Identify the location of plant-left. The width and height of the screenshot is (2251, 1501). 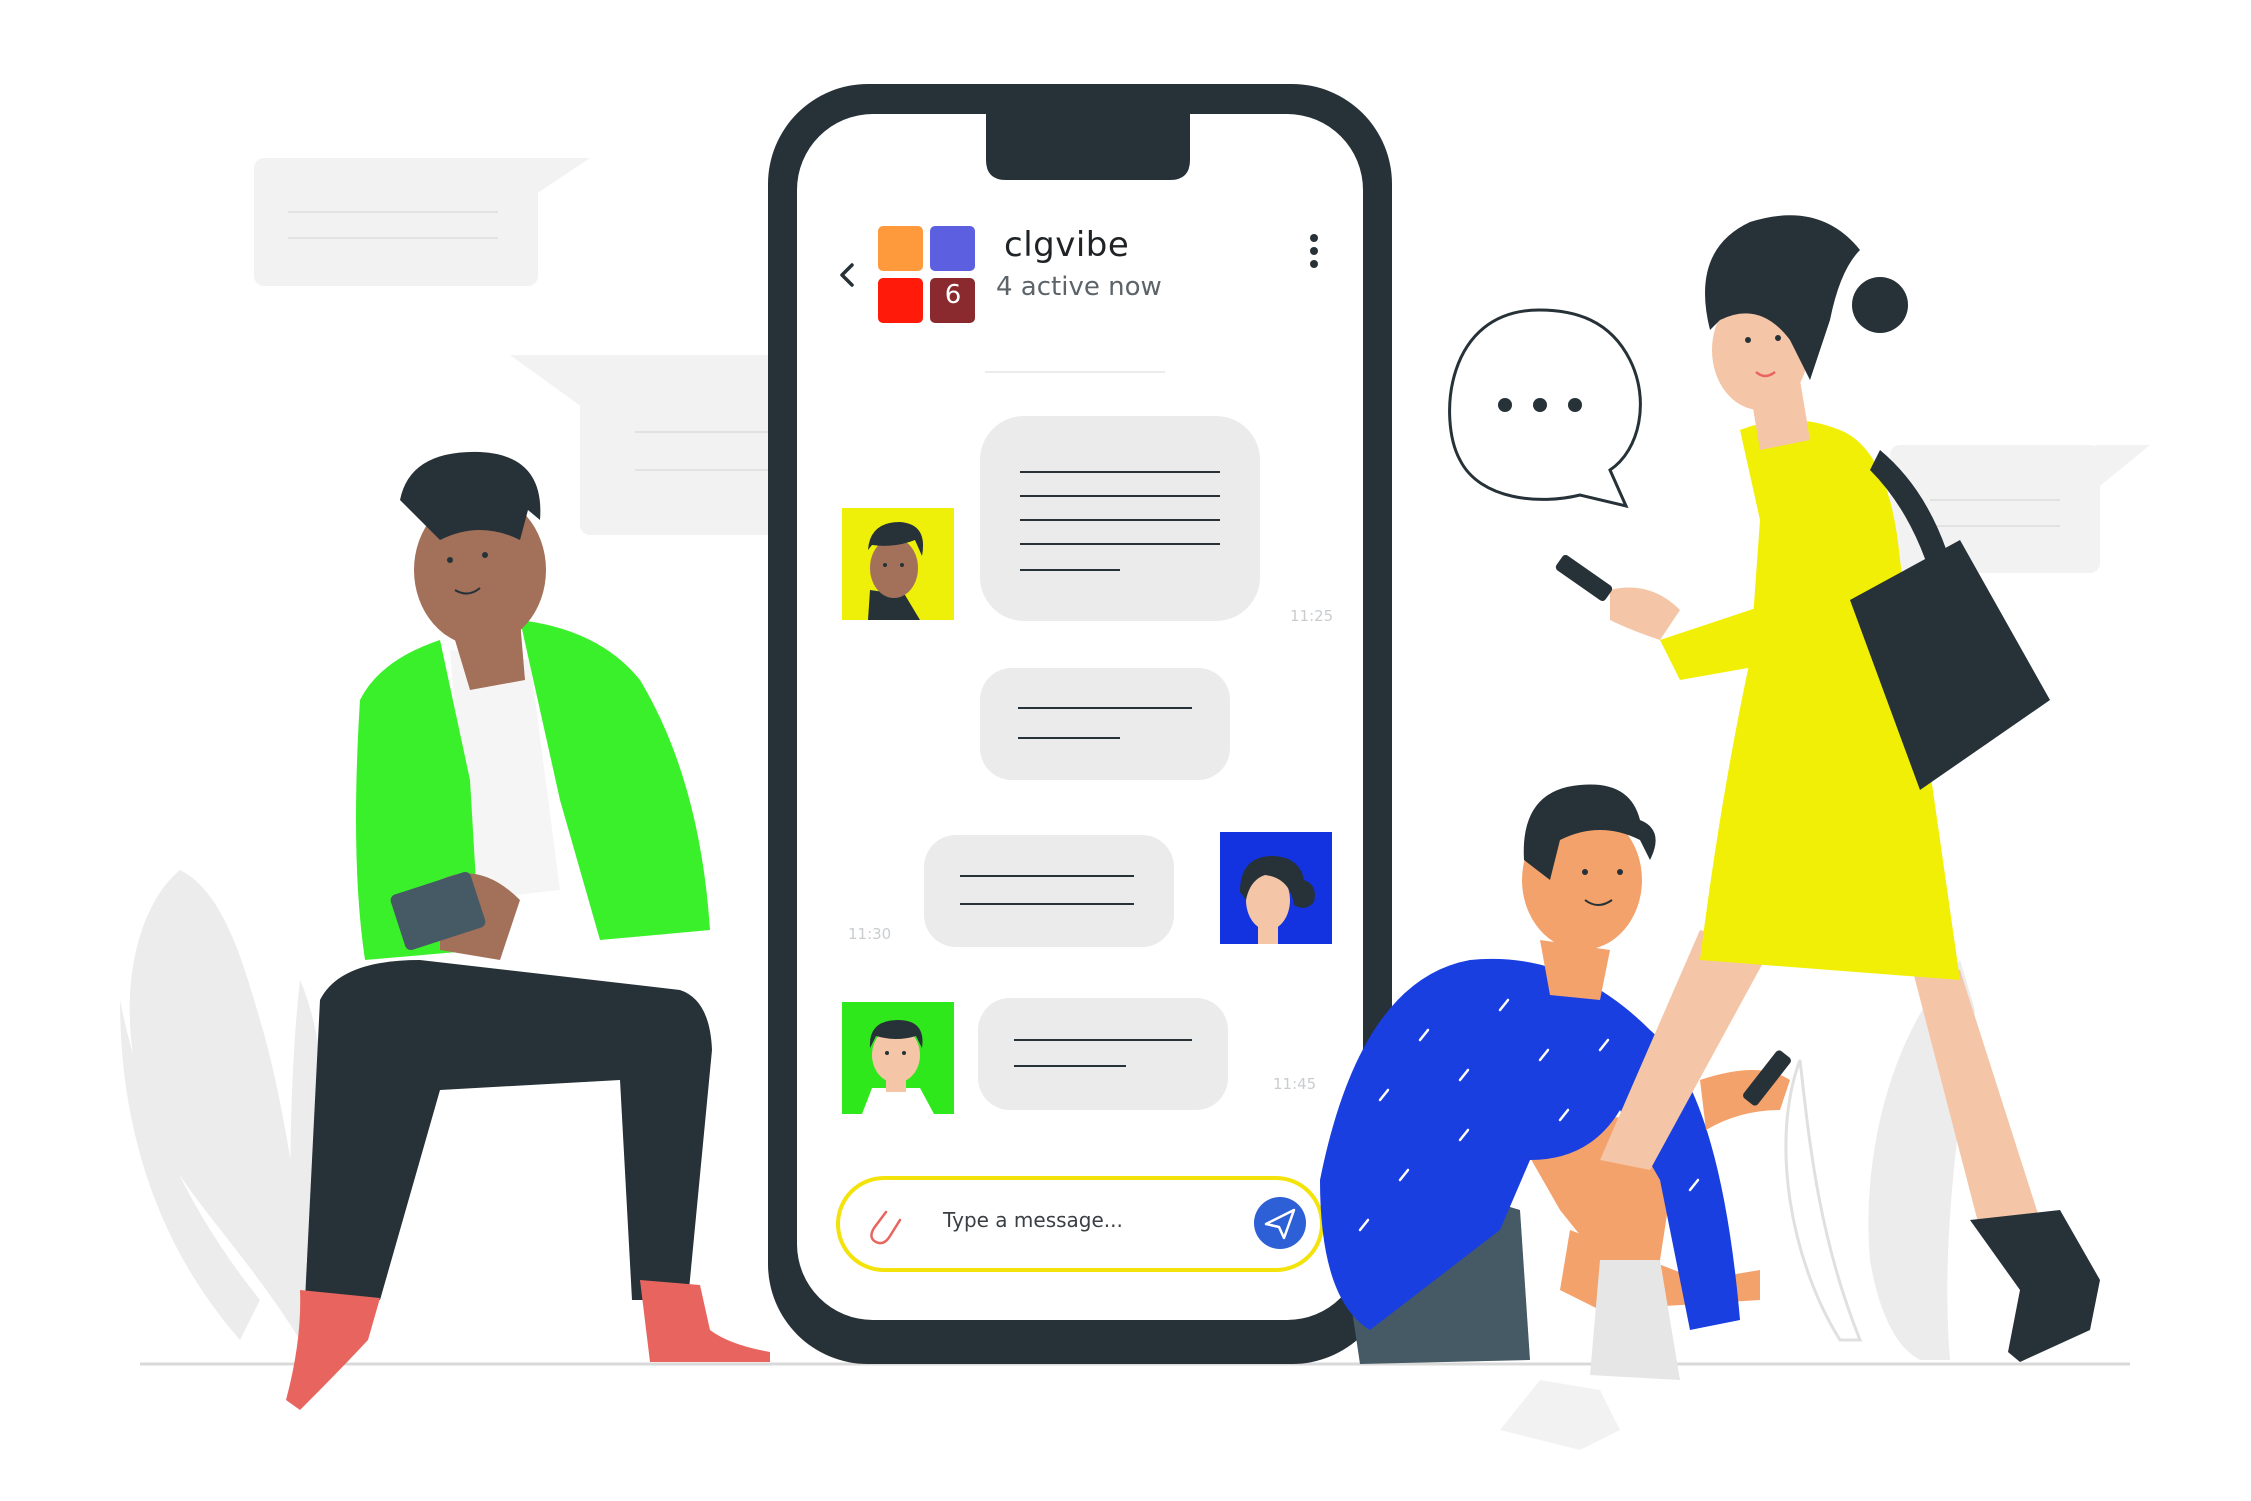
(222, 1105).